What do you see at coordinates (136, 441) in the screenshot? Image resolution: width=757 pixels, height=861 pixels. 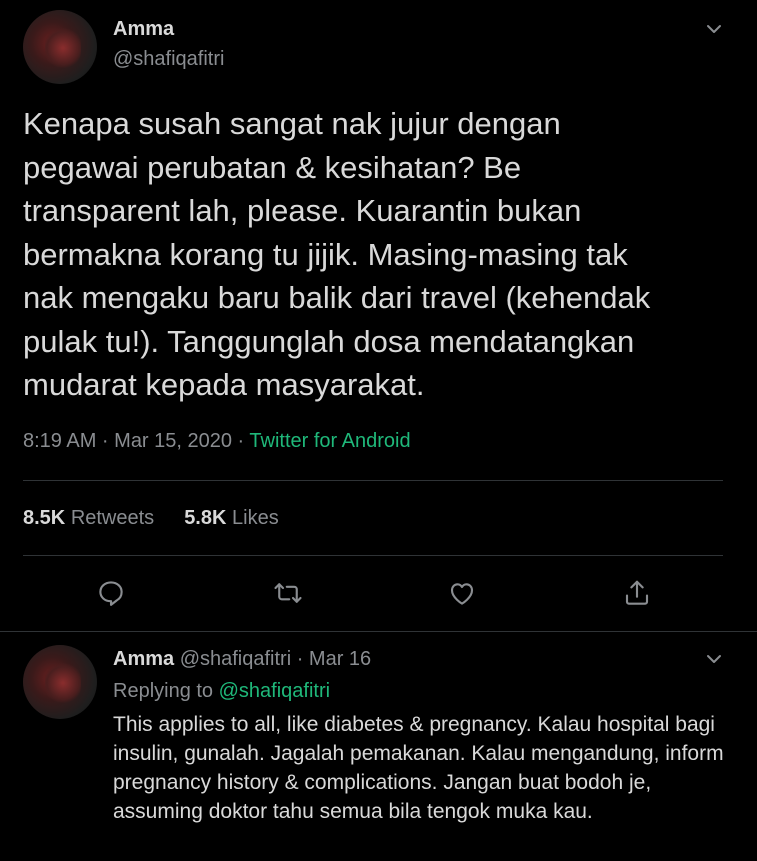 I see `tweet-timestamp: 8:19 AM · Mar 15, 2020 ·` at bounding box center [136, 441].